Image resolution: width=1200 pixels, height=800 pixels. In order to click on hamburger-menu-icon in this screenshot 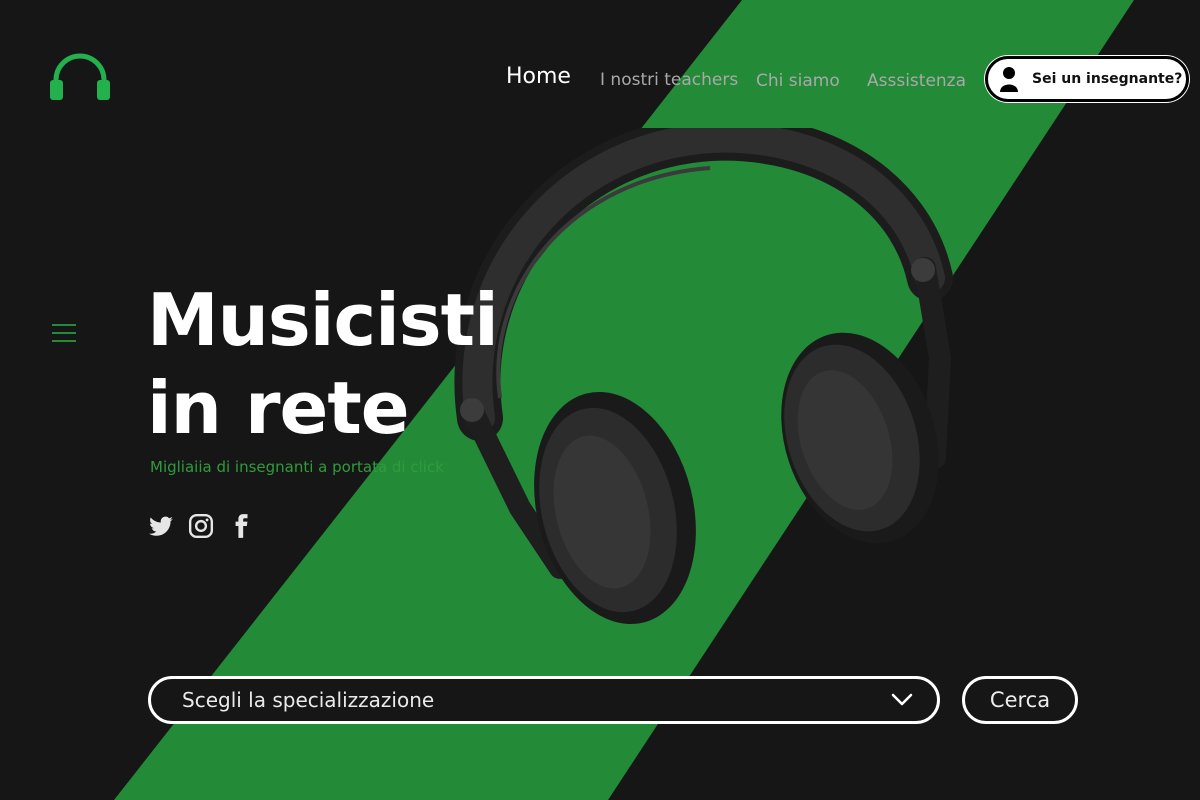, I will do `click(64, 333)`.